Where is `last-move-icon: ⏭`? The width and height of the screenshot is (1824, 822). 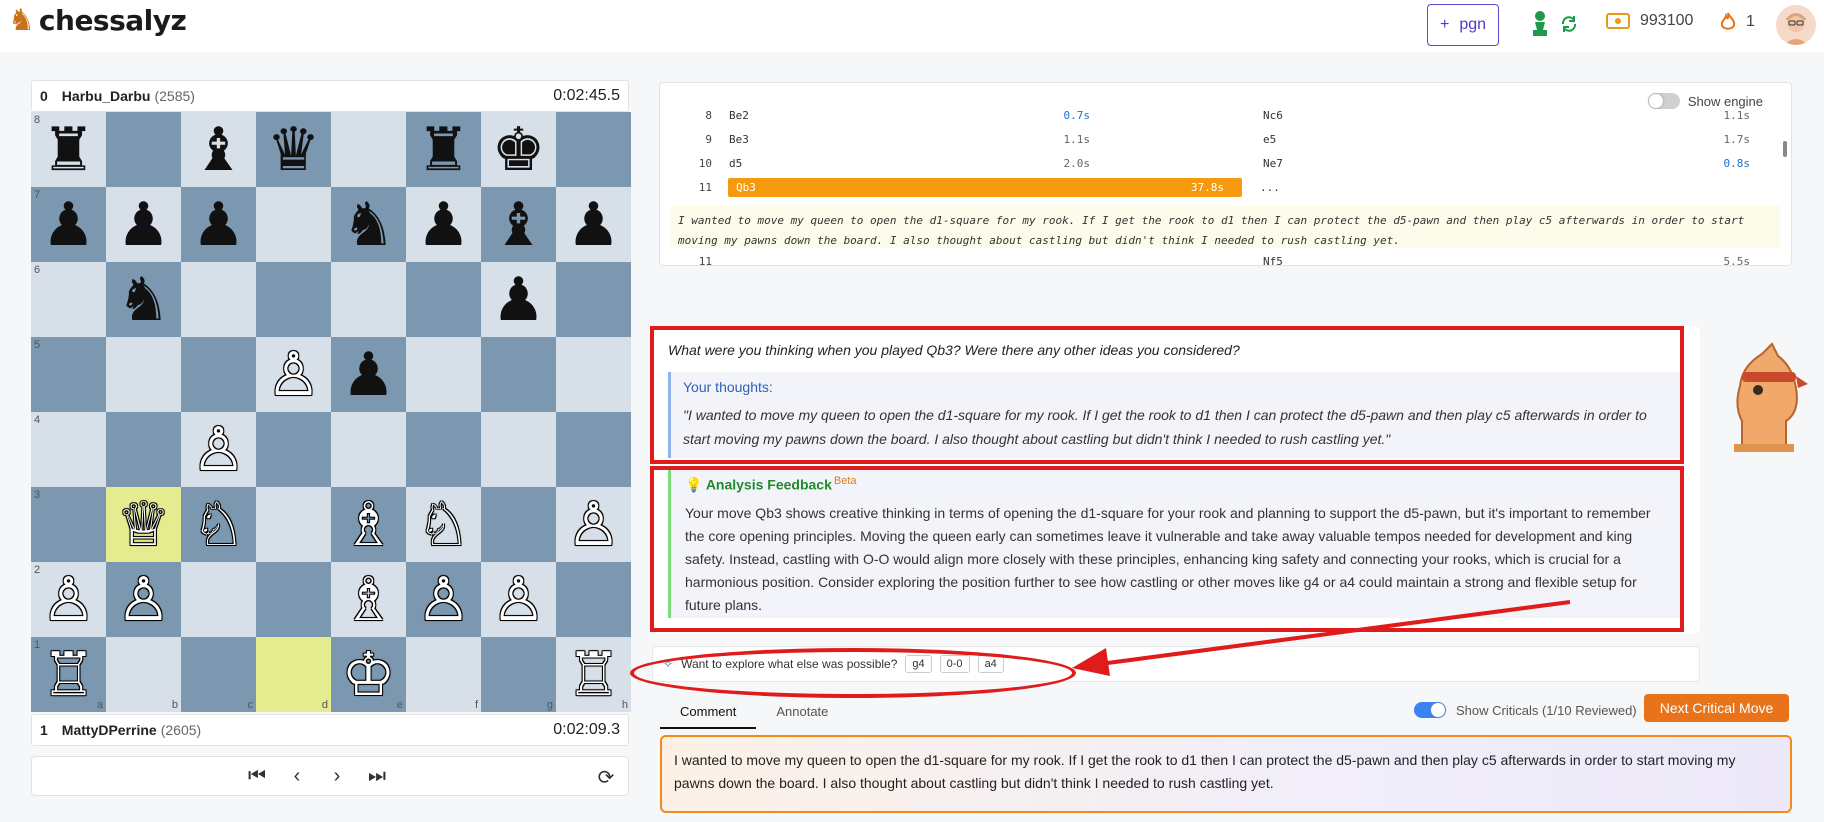 last-move-icon: ⏭ is located at coordinates (377, 776).